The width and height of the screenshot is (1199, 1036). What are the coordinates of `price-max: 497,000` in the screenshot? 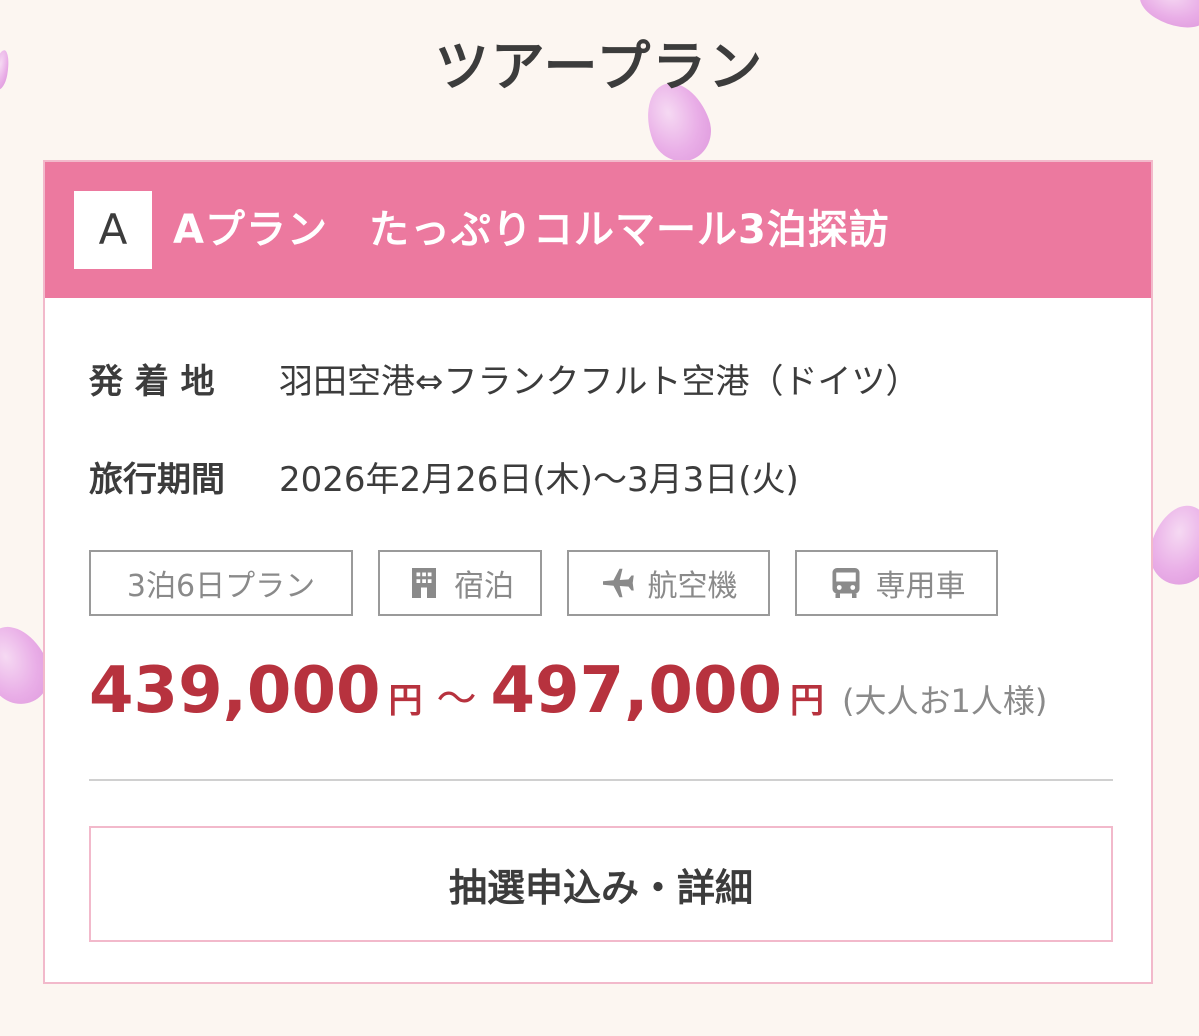 It's located at (636, 691).